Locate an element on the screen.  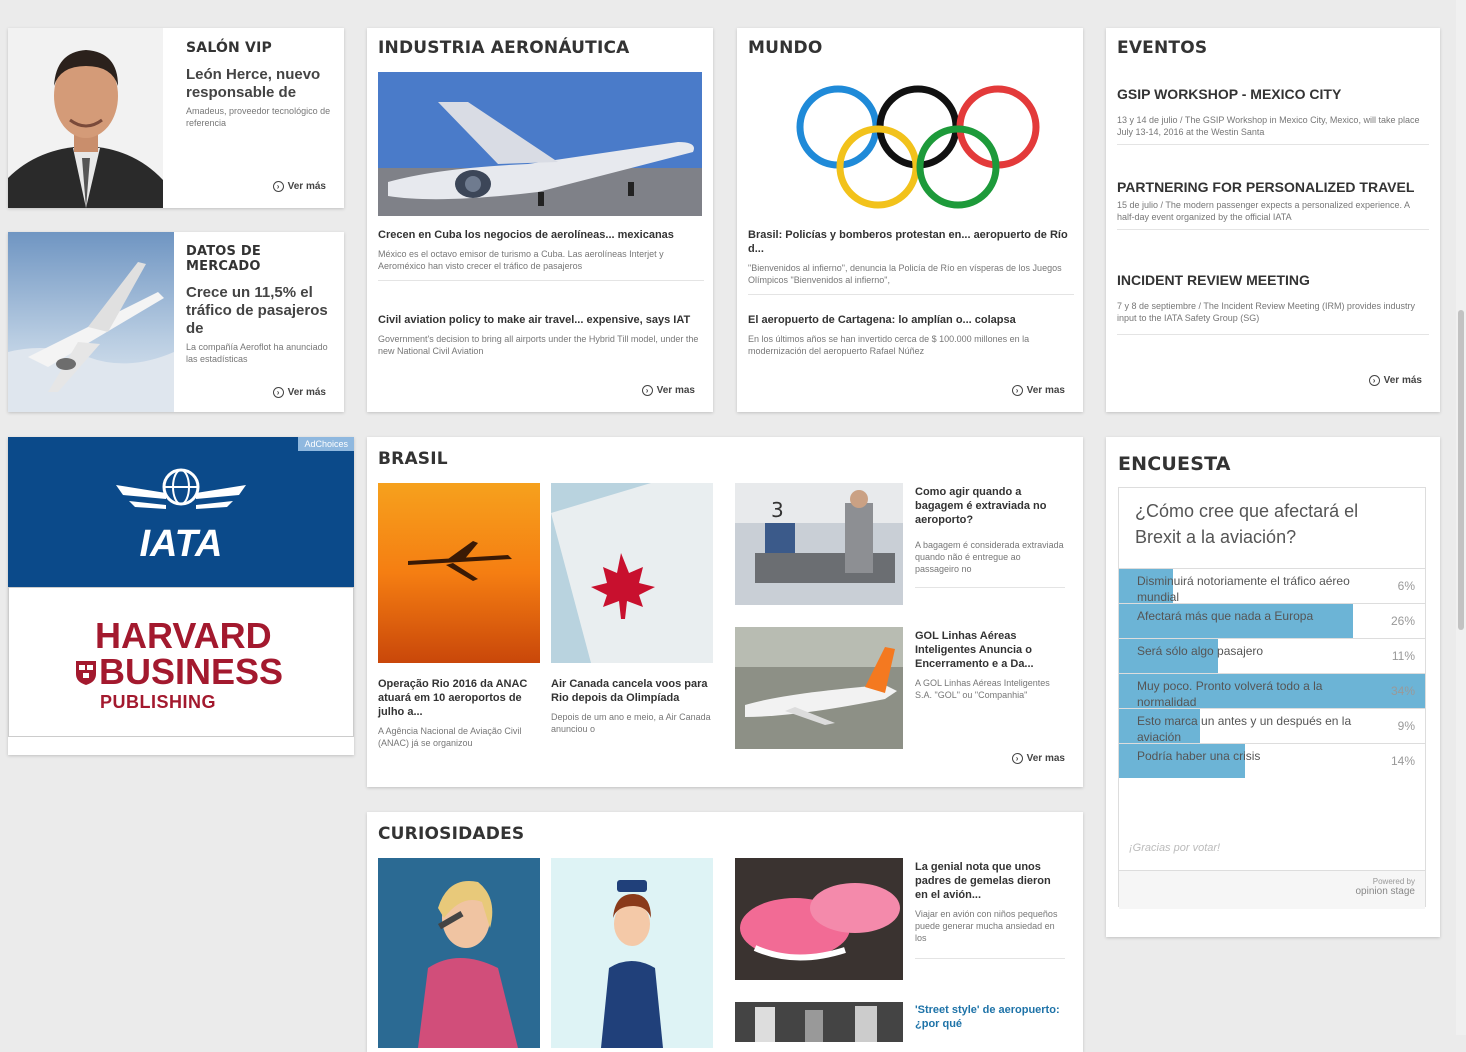
poll-option: Afectará más que nada a Europa 26% is located at coordinates (1272, 620).